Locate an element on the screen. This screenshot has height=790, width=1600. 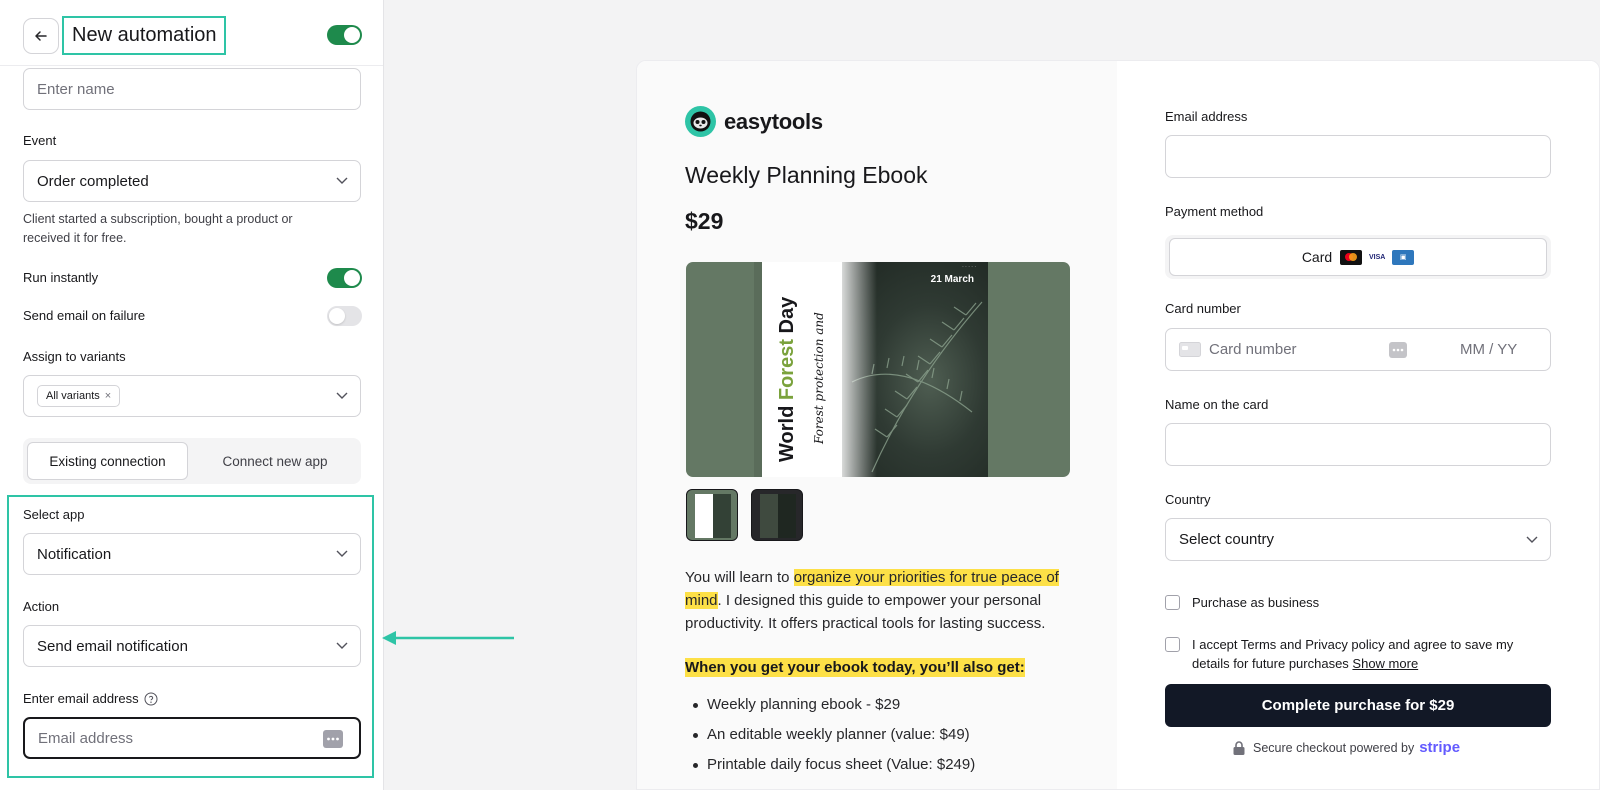
run-instantly-toggle is located at coordinates (344, 278).